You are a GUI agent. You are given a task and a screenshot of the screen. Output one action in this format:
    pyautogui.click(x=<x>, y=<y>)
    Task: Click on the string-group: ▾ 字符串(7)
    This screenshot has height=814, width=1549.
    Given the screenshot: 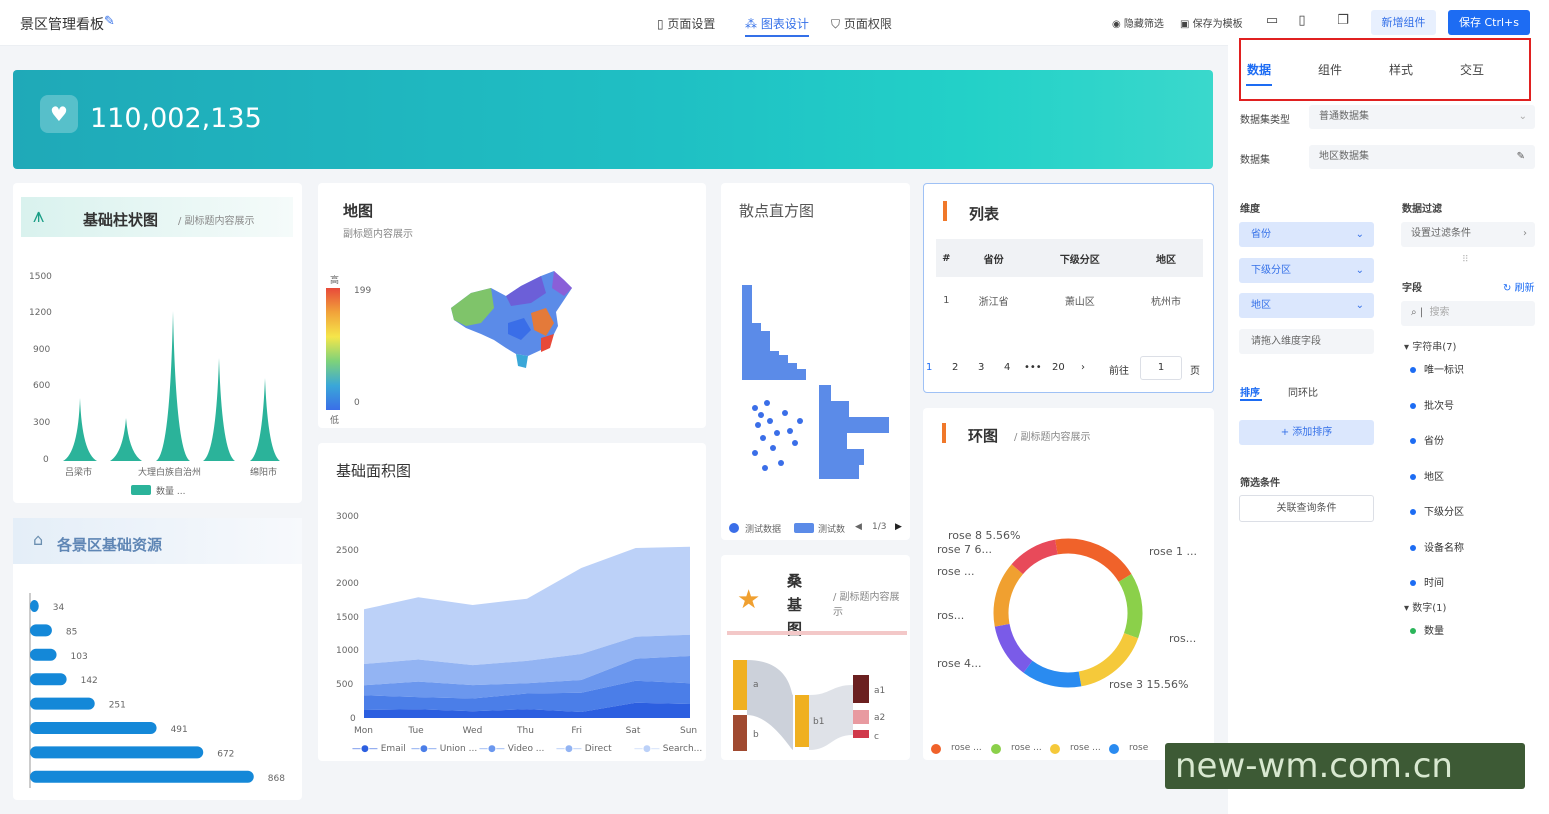 What is the action you would take?
    pyautogui.click(x=1430, y=345)
    